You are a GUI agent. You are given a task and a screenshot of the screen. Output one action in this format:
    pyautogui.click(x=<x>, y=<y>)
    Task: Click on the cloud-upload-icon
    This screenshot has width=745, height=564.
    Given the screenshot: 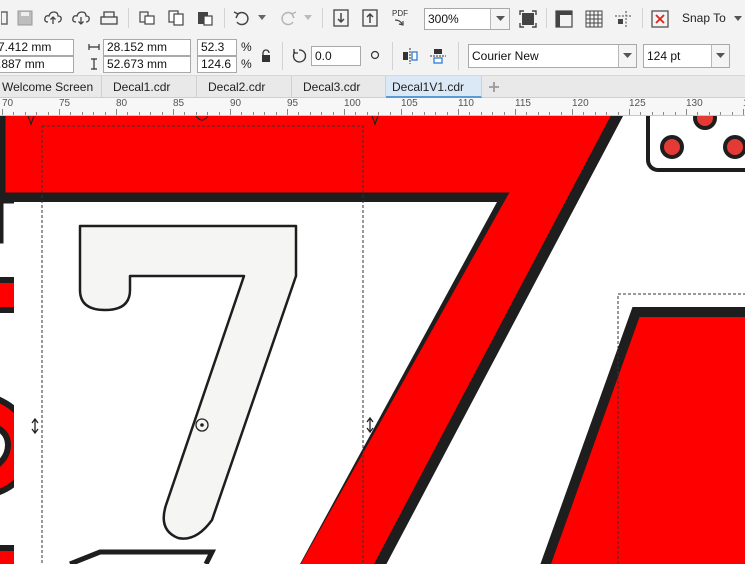 What is the action you would take?
    pyautogui.click(x=53, y=18)
    